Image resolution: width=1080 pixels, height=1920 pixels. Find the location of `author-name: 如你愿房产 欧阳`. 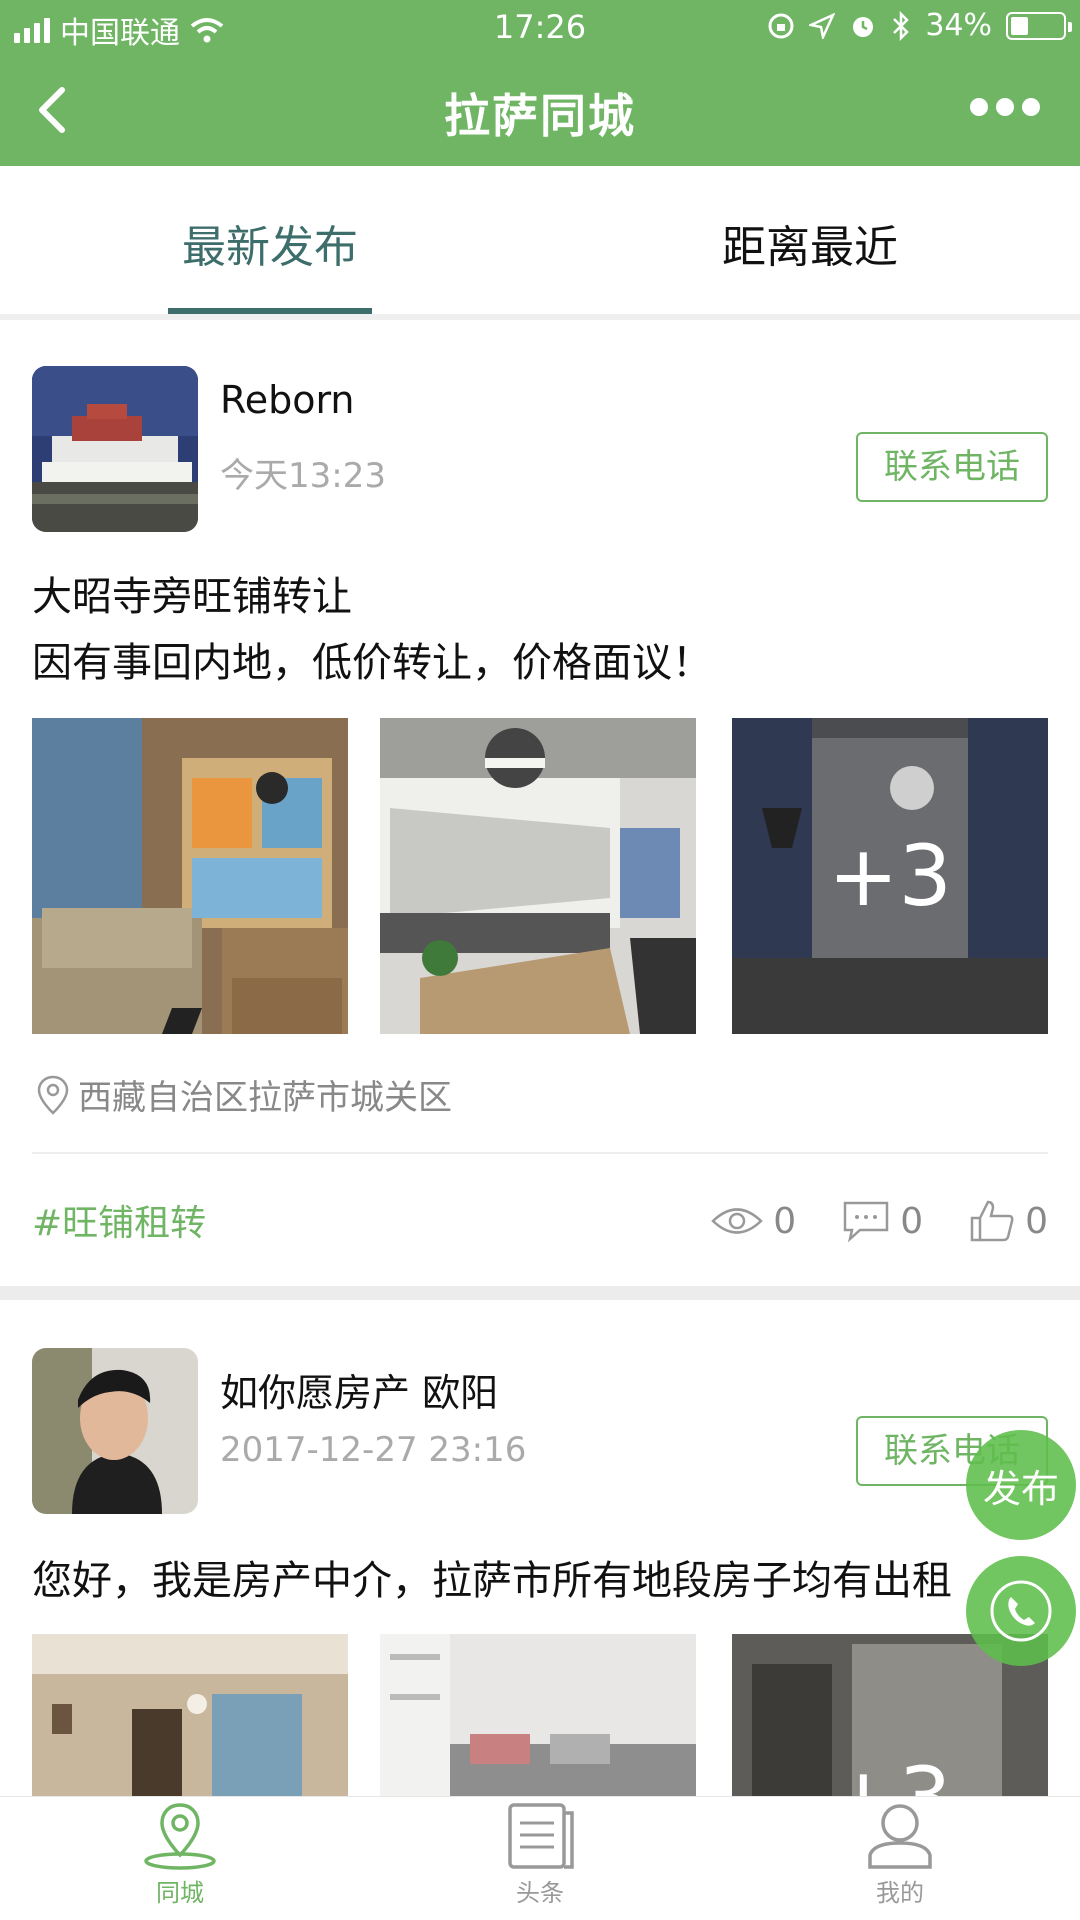

author-name: 如你愿房产 欧阳 is located at coordinates (359, 1393).